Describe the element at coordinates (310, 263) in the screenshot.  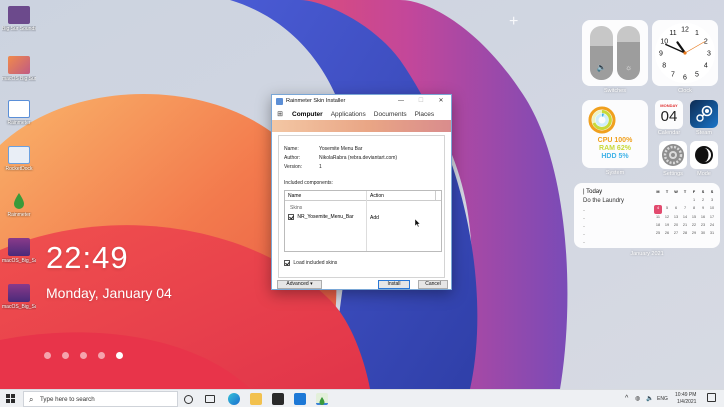
I see `load-skins-option: Load included skins` at that location.